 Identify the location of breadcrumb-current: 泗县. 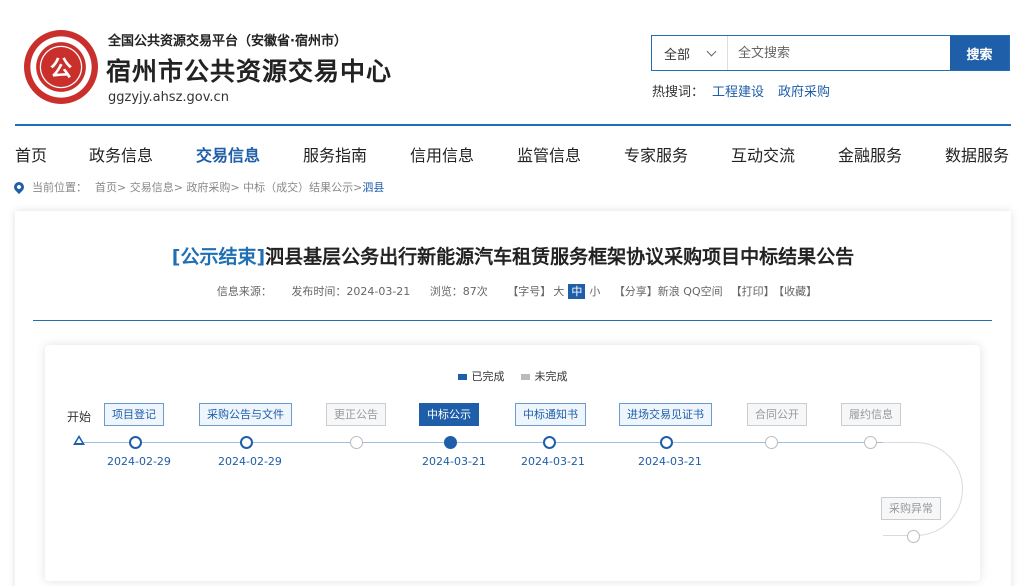
(373, 187).